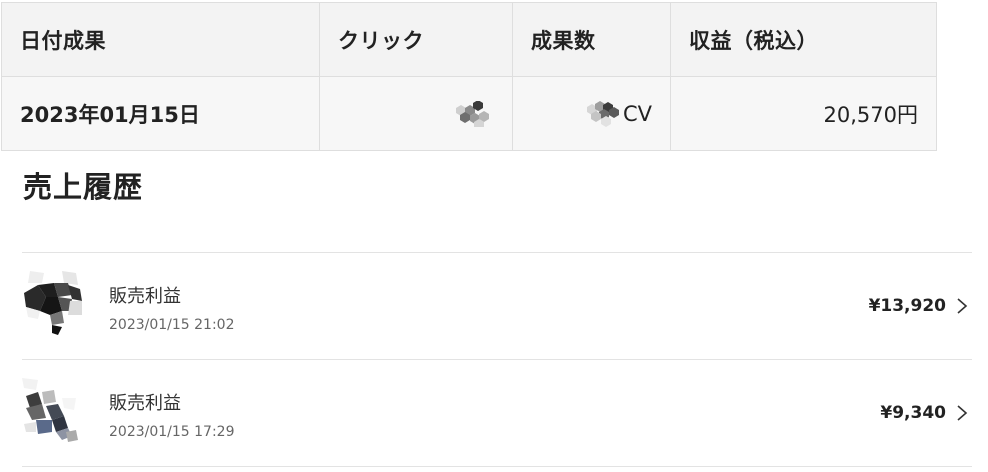 The width and height of the screenshot is (988, 472). Describe the element at coordinates (416, 113) in the screenshot. I see `row-clicks` at that location.